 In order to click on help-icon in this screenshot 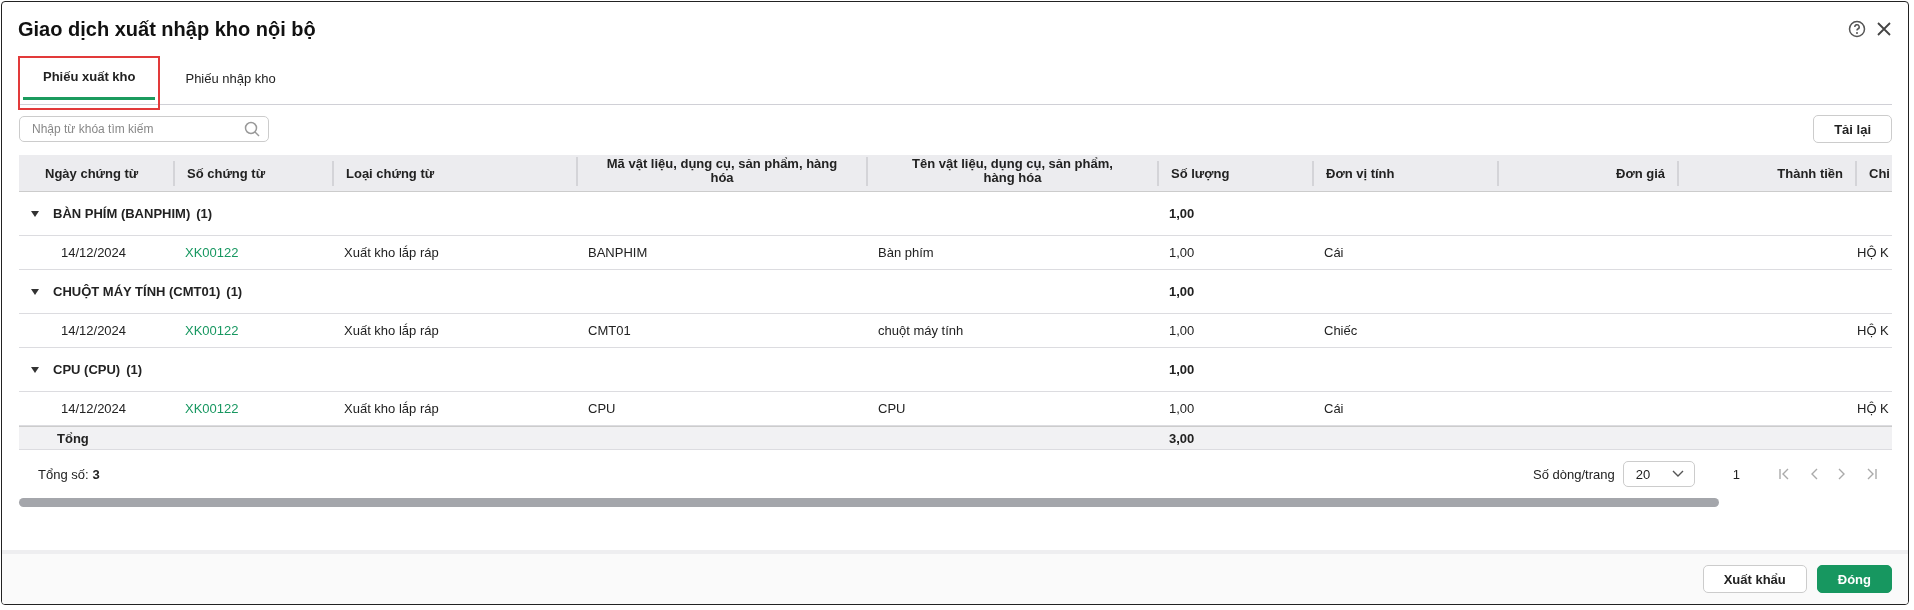, I will do `click(1857, 29)`.